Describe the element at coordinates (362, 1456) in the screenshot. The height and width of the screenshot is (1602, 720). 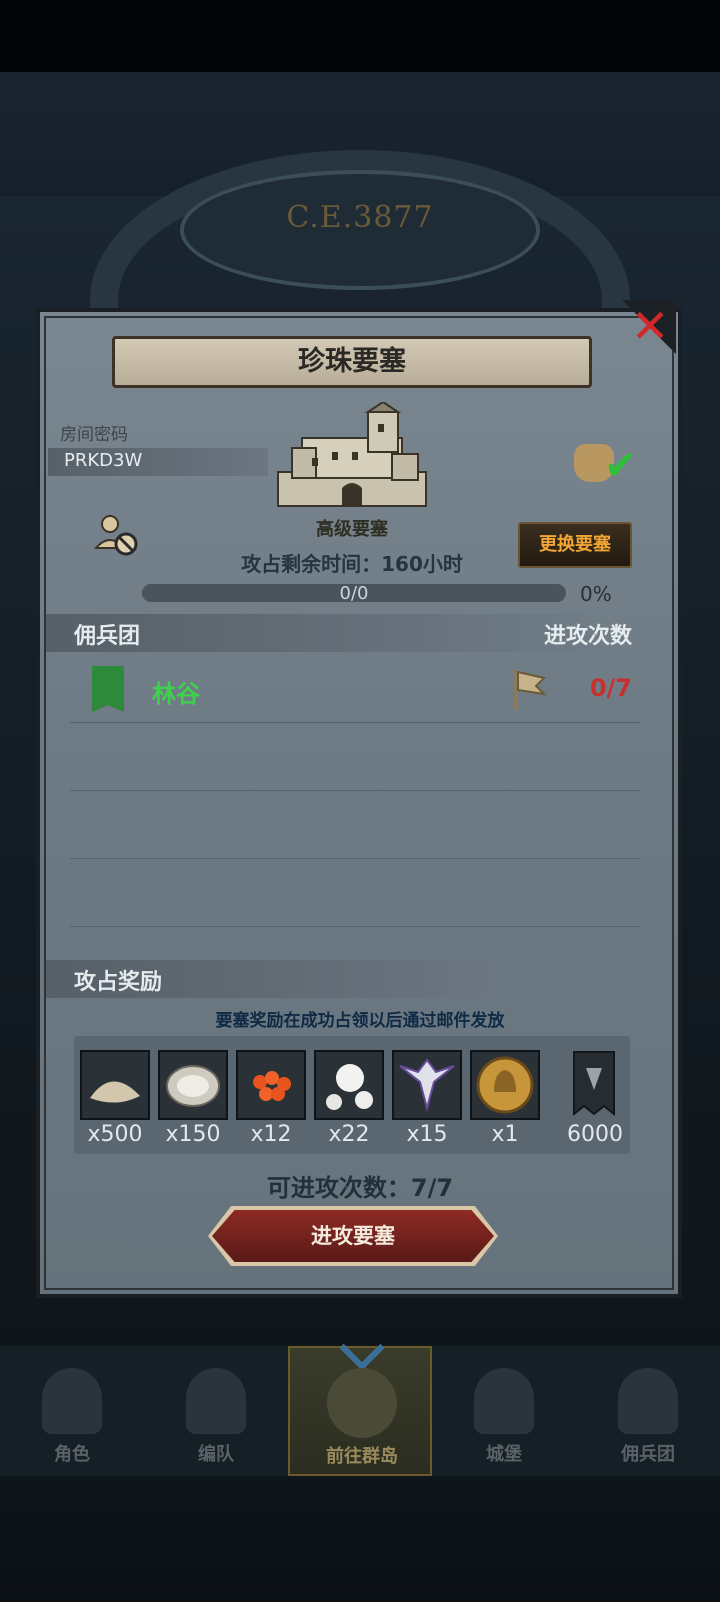
I see `nav-label: 前往群岛` at that location.